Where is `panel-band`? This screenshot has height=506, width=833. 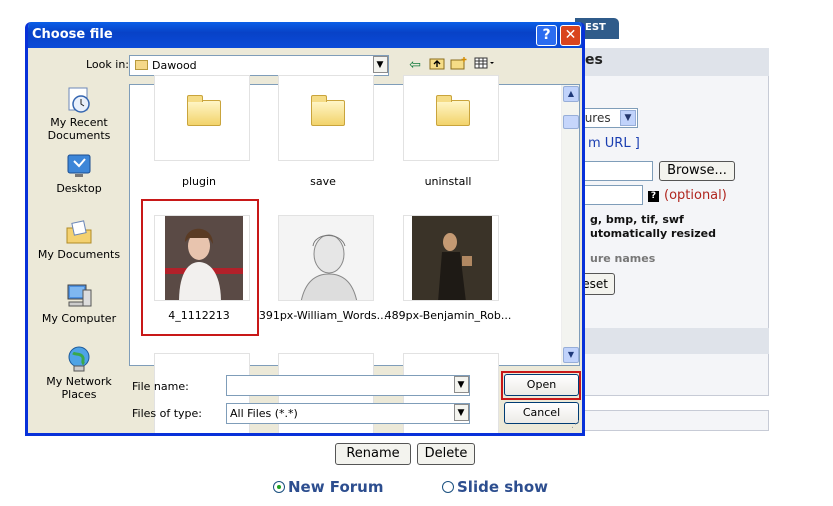
panel-band is located at coordinates (672, 341).